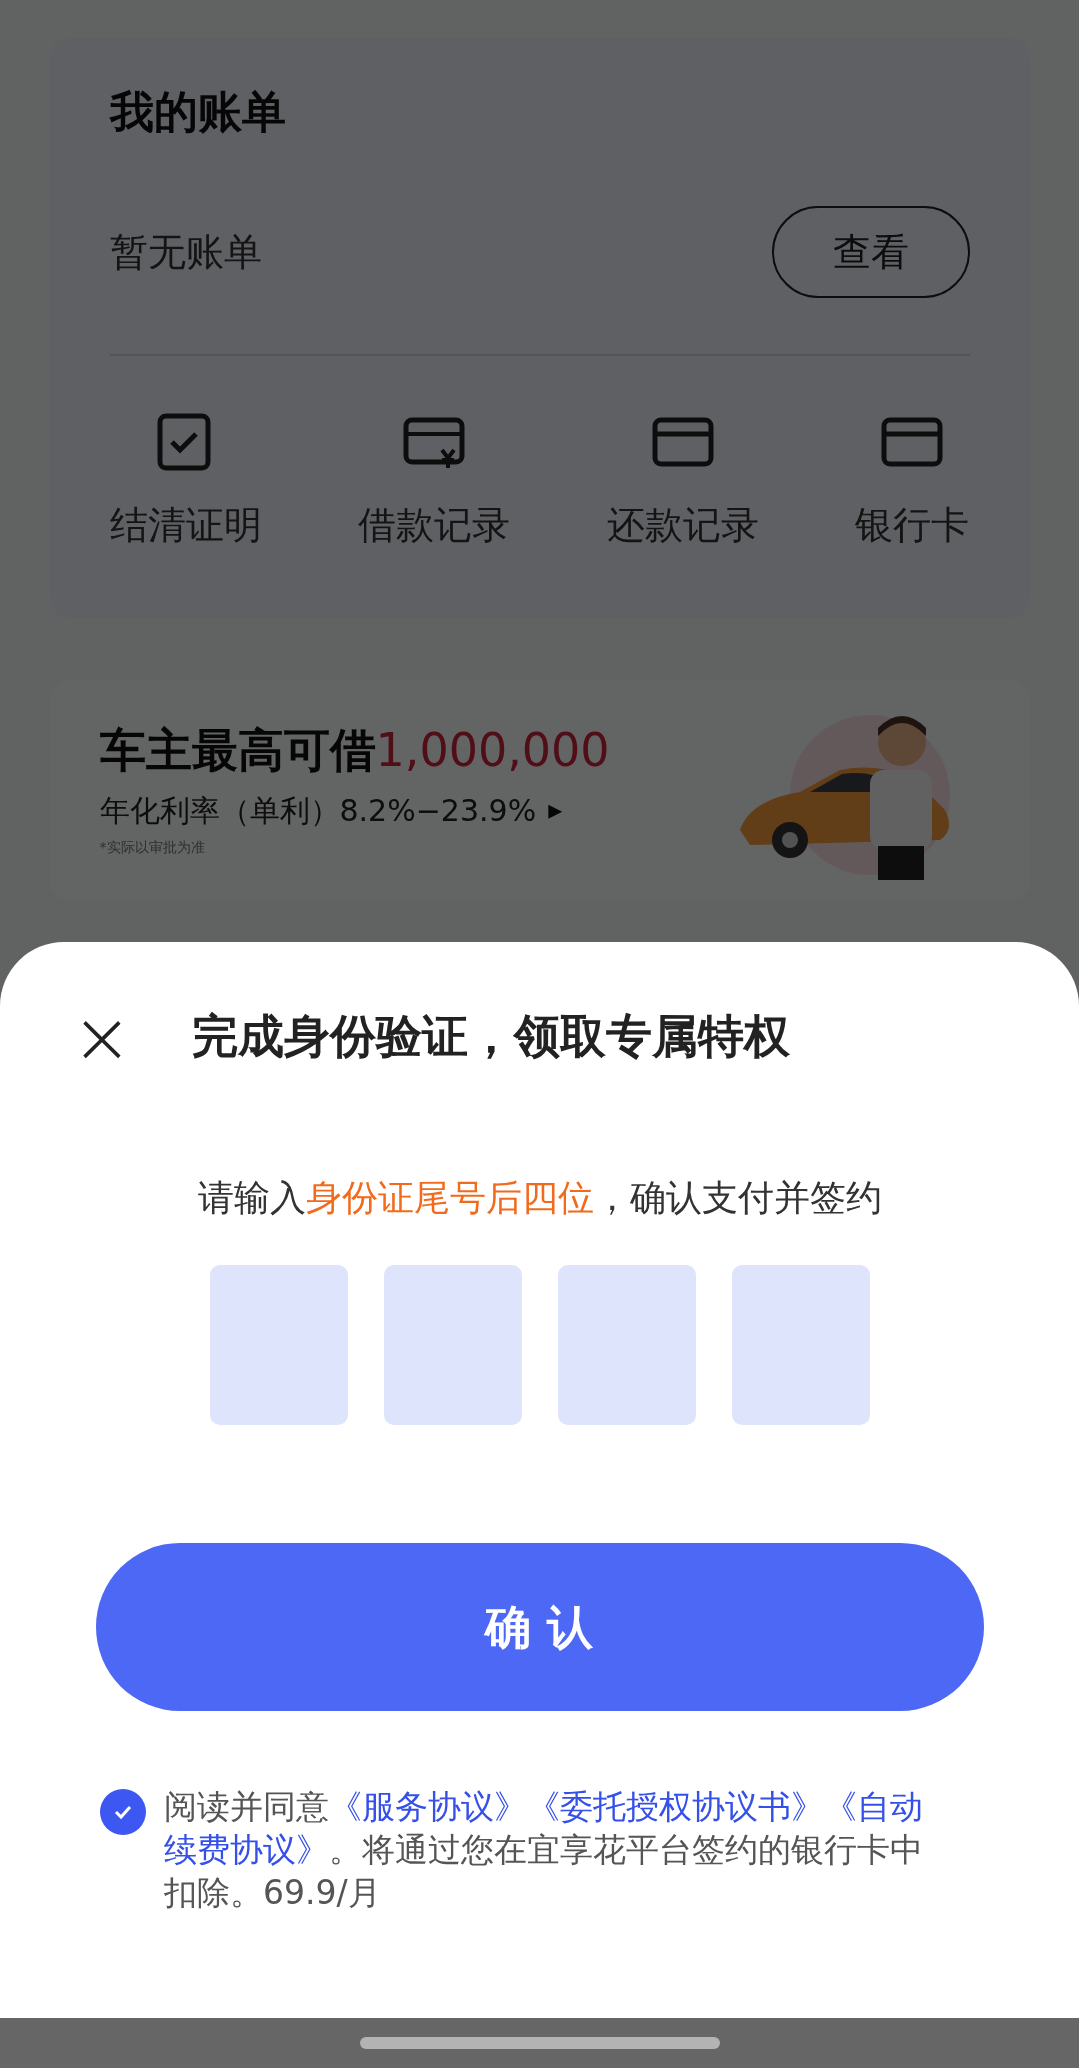  Describe the element at coordinates (544, 1850) in the screenshot. I see `agreement-text: 阅读并同意《服务协议》《委托授权协议书》《自动续费协议》。将通过您在宜享花平台签约的银行卡中扣除。69.9/月` at that location.